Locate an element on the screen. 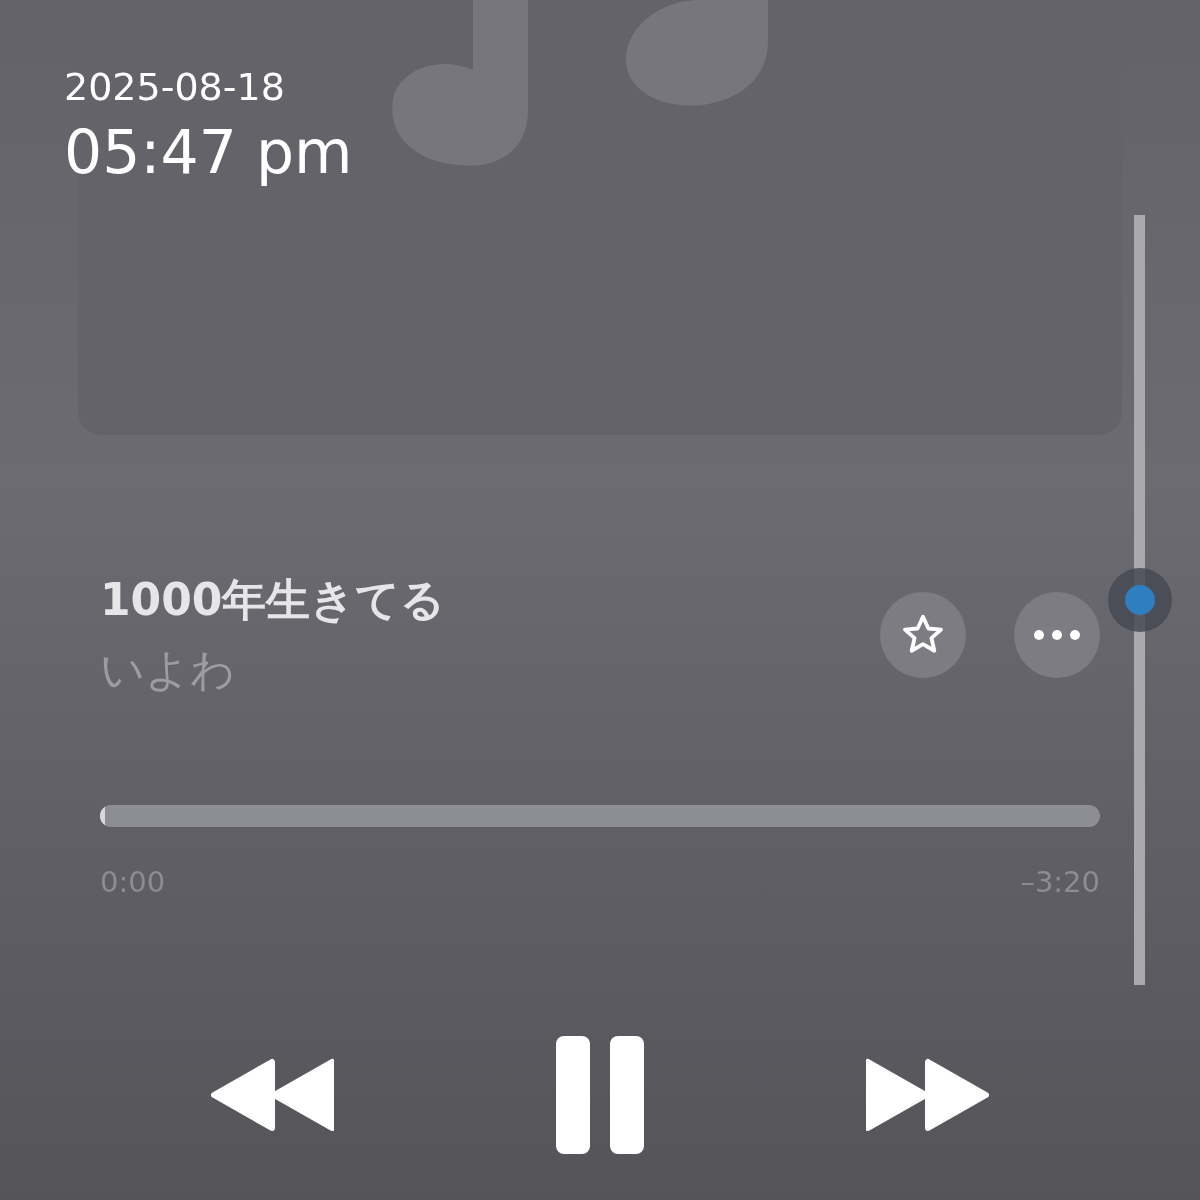 This screenshot has width=1200, height=1200. pause-button is located at coordinates (600, 1095).